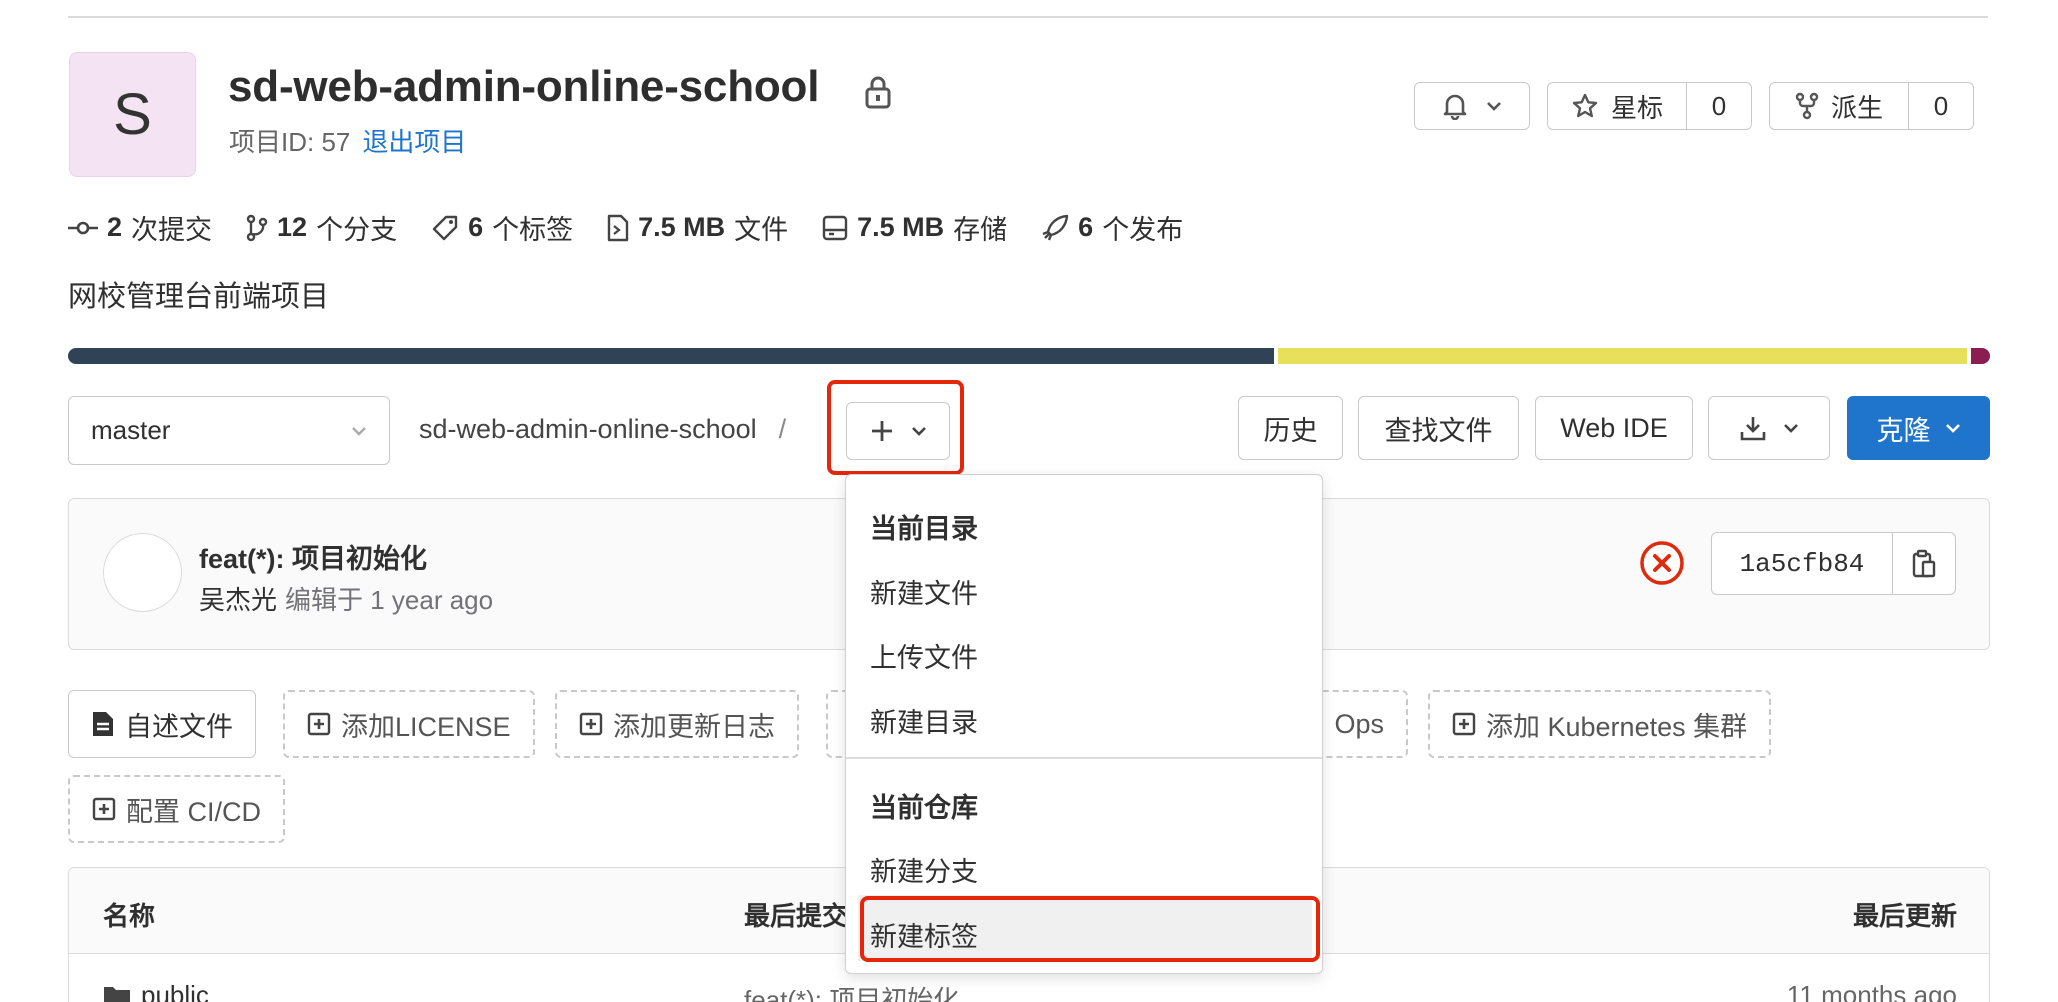  I want to click on commit-meta: 吴杰光 编辑于 1 year ago, so click(346, 598).